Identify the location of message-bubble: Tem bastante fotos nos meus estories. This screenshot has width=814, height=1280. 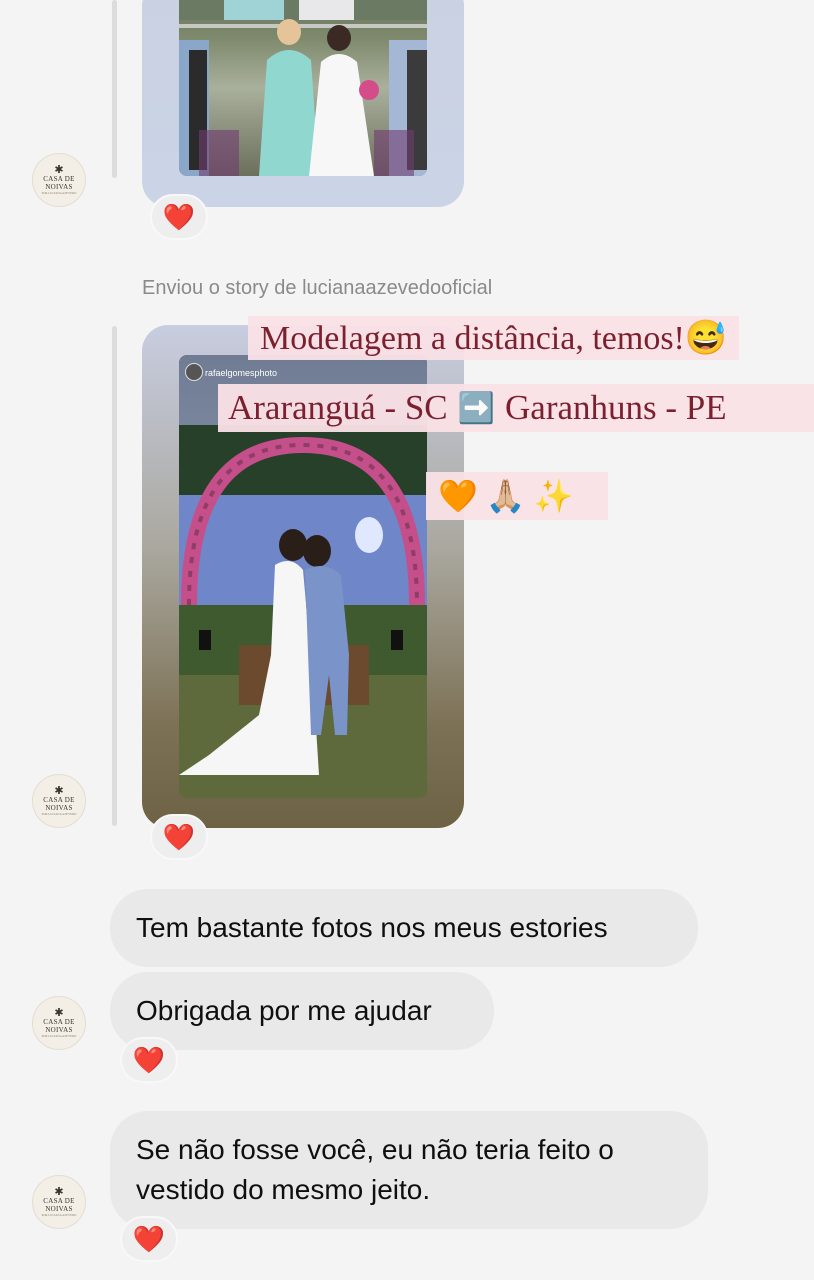
(404, 928).